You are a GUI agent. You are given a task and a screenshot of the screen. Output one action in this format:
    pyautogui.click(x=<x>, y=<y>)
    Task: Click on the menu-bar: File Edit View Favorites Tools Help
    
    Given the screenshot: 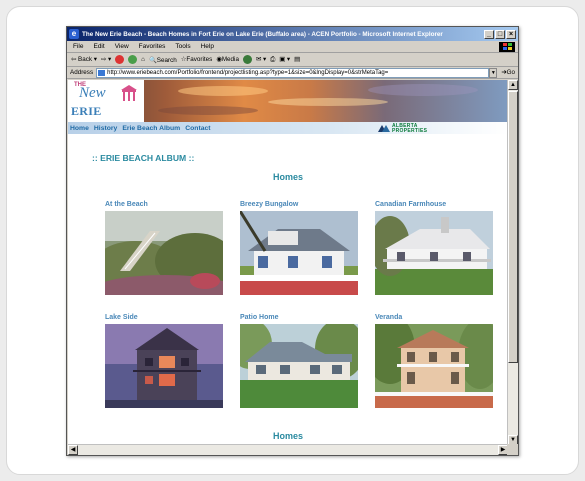 What is the action you would take?
    pyautogui.click(x=292, y=47)
    